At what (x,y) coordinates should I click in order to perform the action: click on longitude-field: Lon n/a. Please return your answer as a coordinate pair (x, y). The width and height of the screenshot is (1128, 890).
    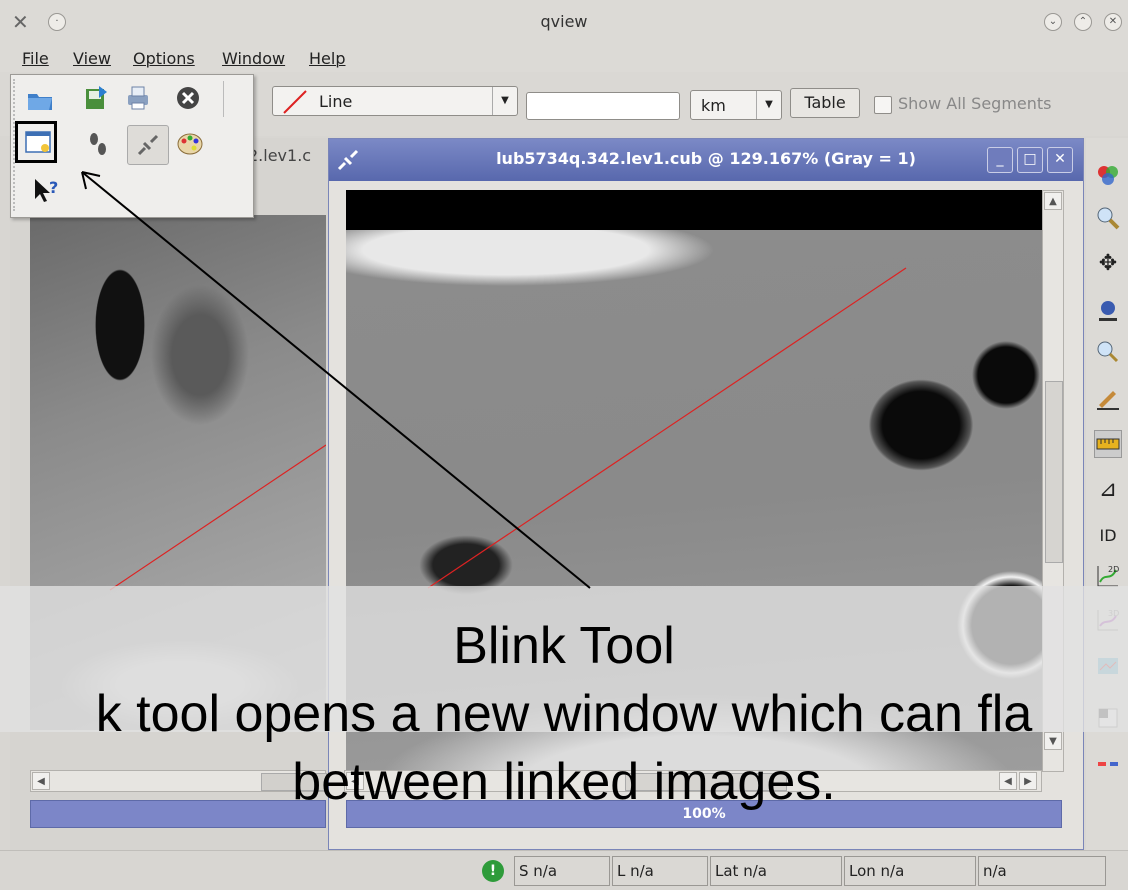
    Looking at the image, I should click on (910, 871).